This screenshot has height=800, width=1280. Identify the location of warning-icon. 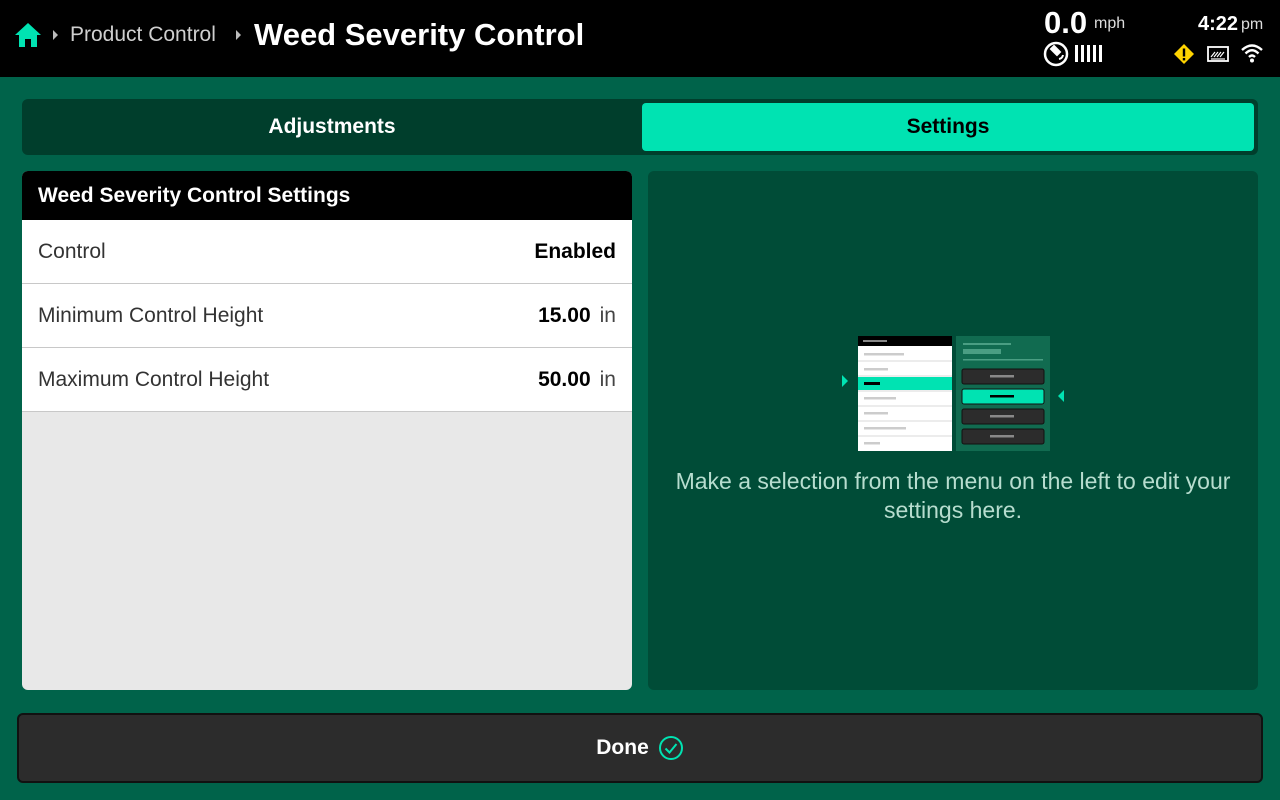
(1184, 54).